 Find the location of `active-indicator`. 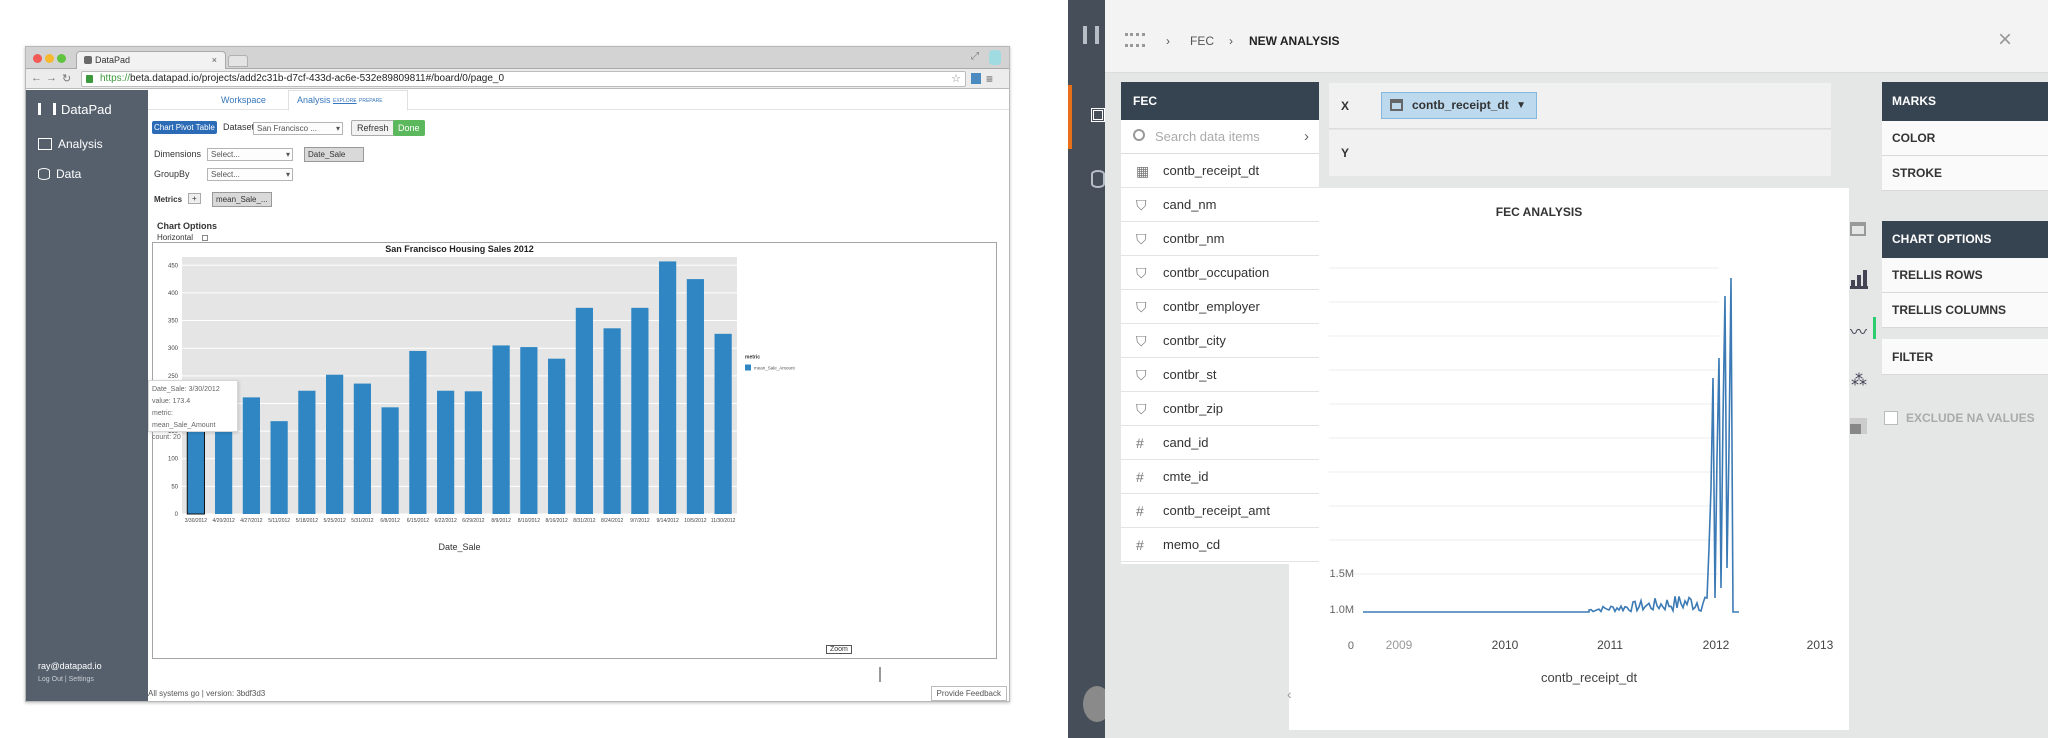

active-indicator is located at coordinates (1070, 117).